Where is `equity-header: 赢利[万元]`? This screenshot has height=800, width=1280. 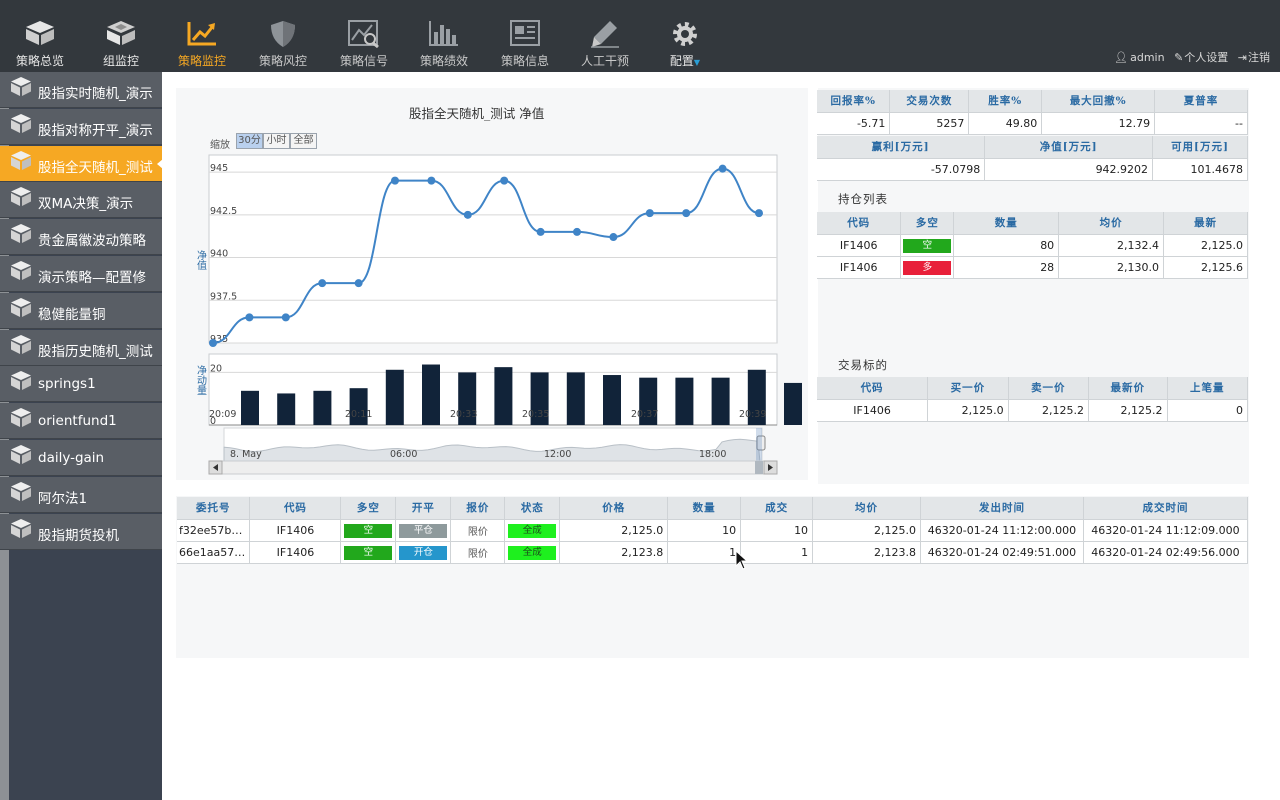 equity-header: 赢利[万元] is located at coordinates (901, 147).